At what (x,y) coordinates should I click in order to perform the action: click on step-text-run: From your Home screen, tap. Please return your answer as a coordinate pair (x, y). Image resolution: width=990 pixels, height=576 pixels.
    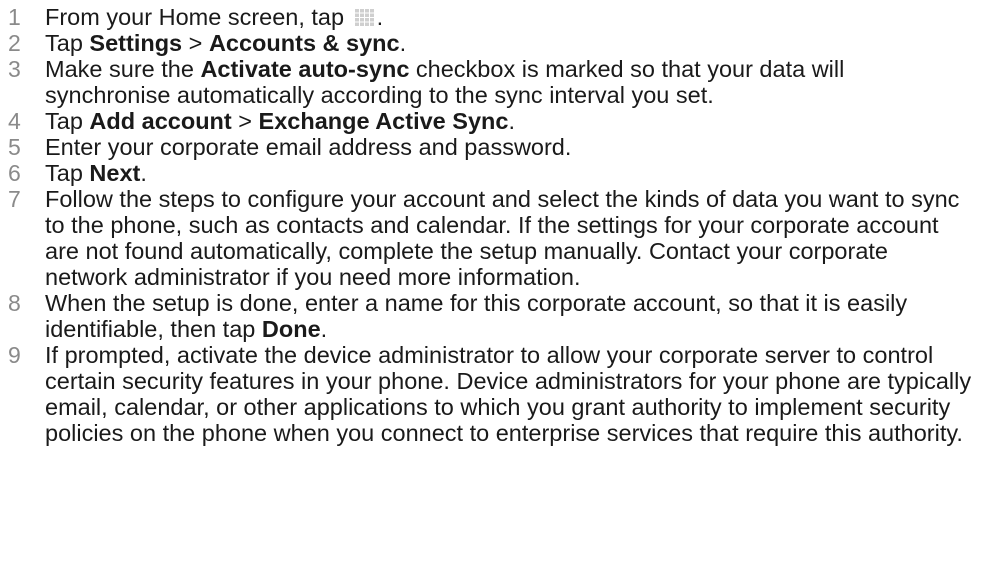
    Looking at the image, I should click on (198, 17).